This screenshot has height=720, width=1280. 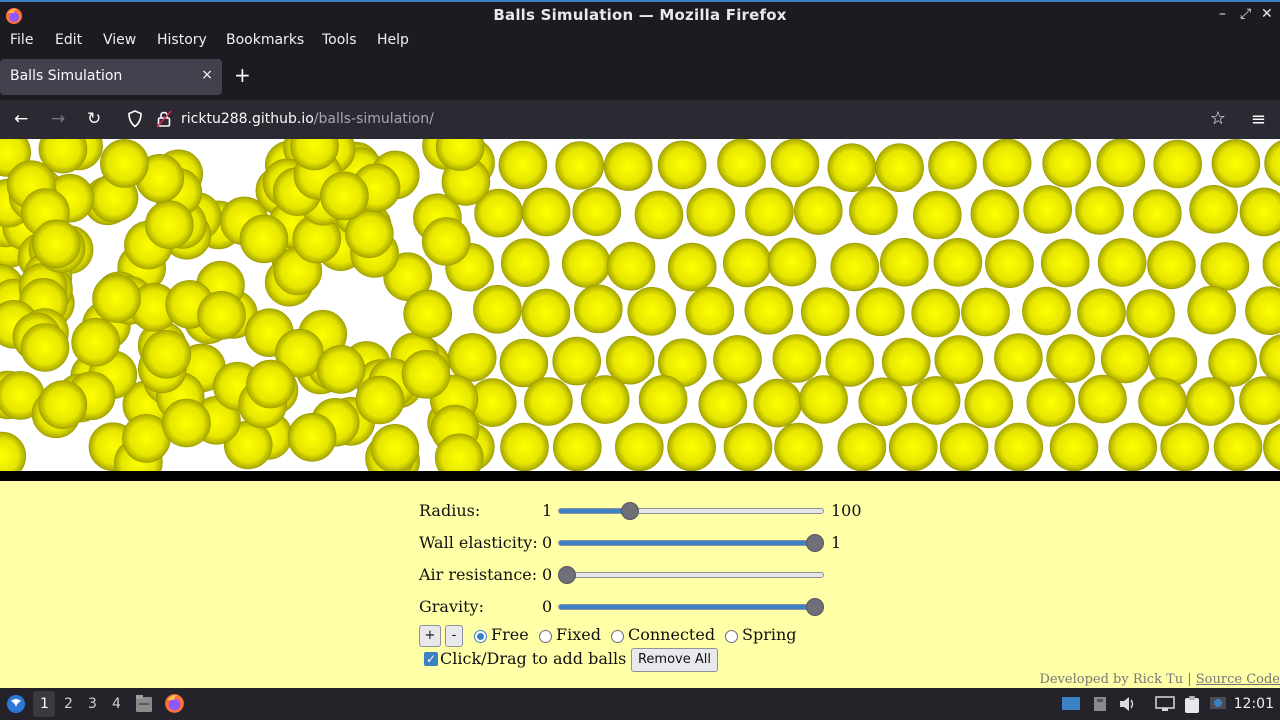 I want to click on maximize-button: ⤢, so click(x=1245, y=14).